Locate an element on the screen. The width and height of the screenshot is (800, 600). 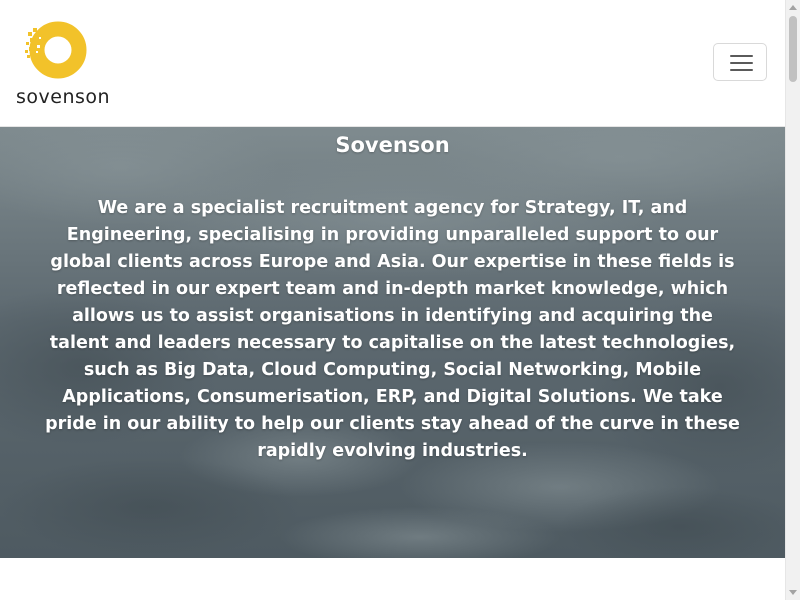
brand-link: sovenson is located at coordinates (66, 64).